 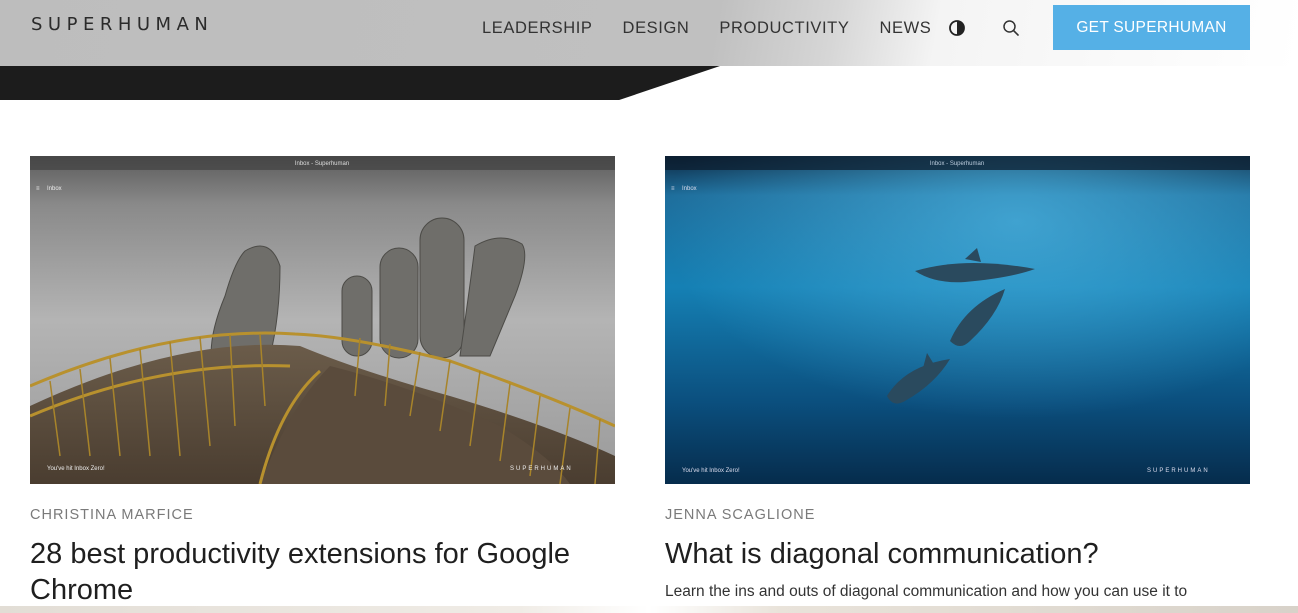 I want to click on nav-item-design: DESIGN, so click(x=656, y=28).